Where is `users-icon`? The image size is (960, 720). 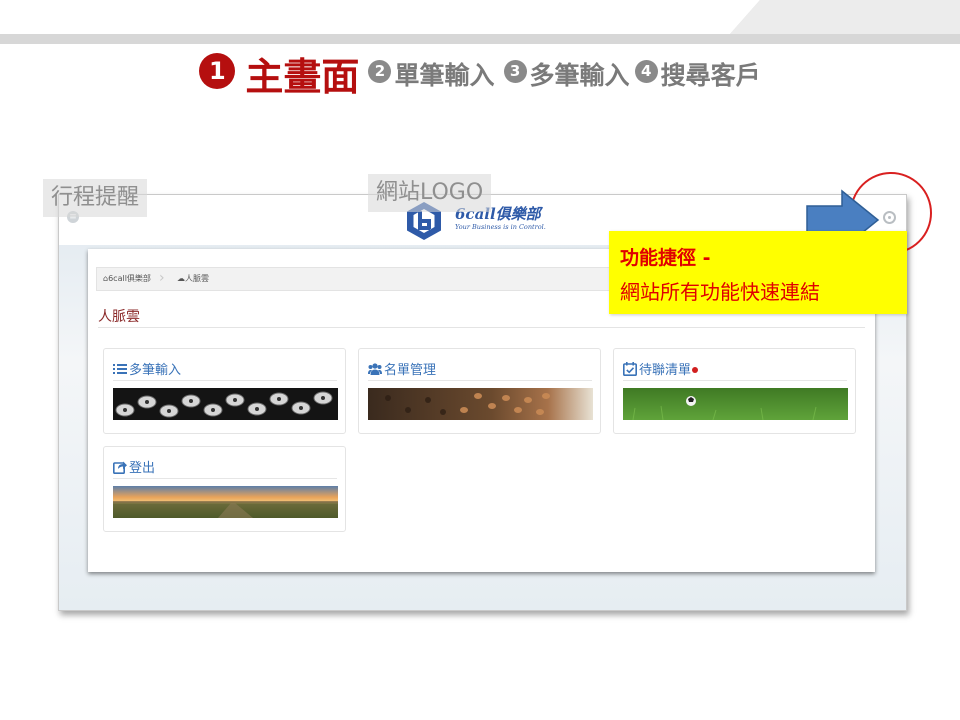 users-icon is located at coordinates (375, 369).